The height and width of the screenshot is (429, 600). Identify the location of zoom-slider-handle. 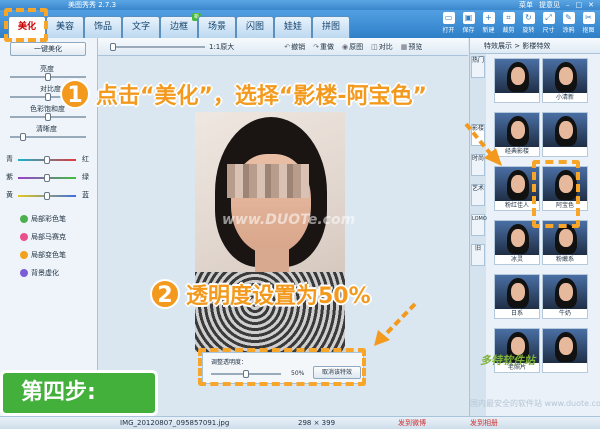
(113, 46).